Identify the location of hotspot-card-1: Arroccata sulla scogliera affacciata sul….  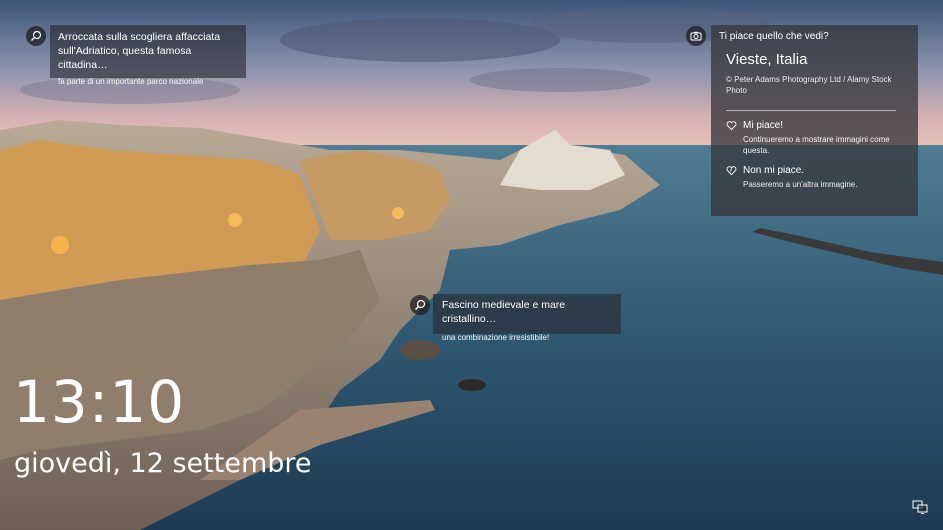
(148, 55).